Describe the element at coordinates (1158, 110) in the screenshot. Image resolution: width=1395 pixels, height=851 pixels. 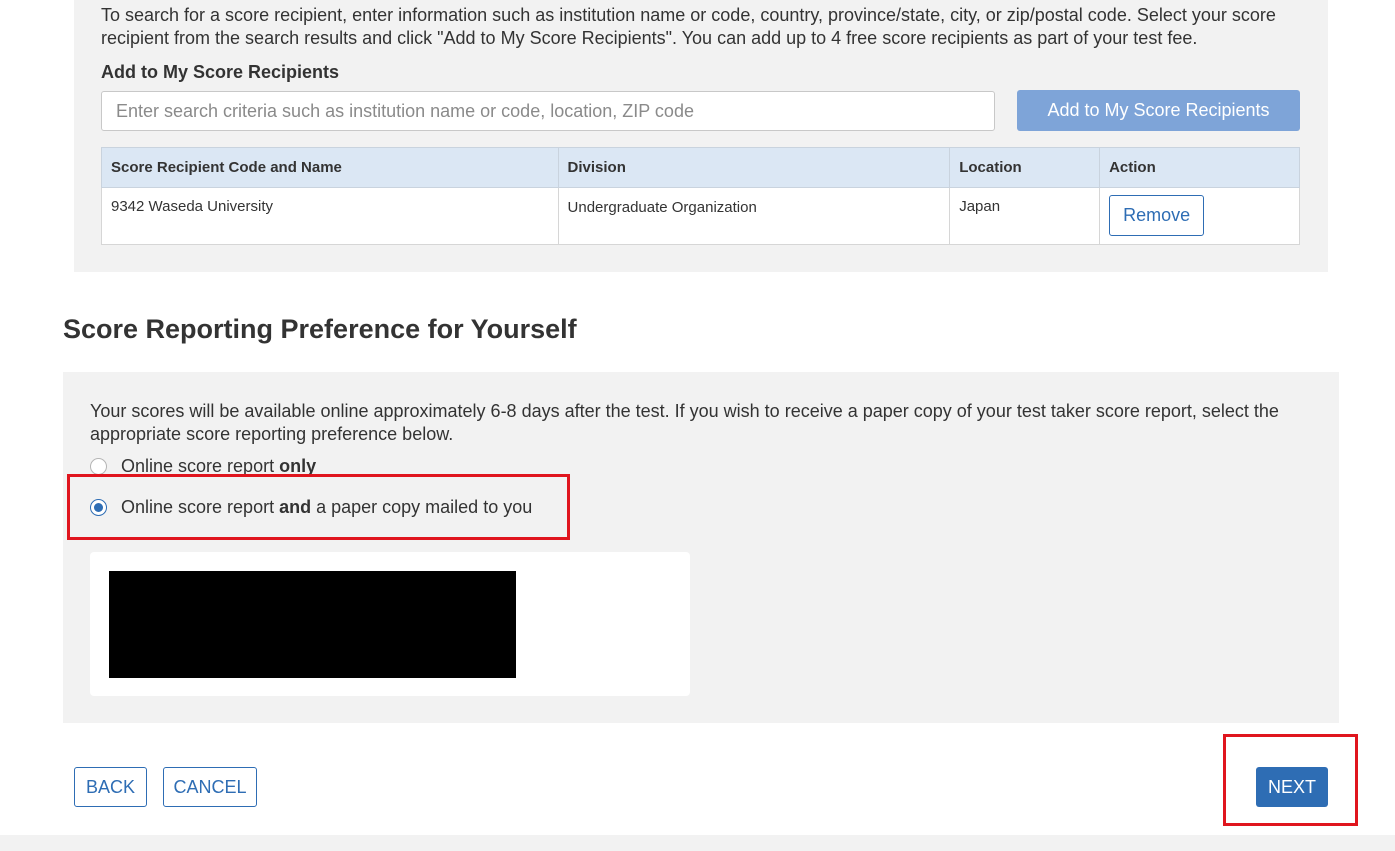
I see `add-to-score-recipients-button: Add to My Score Recipients` at that location.